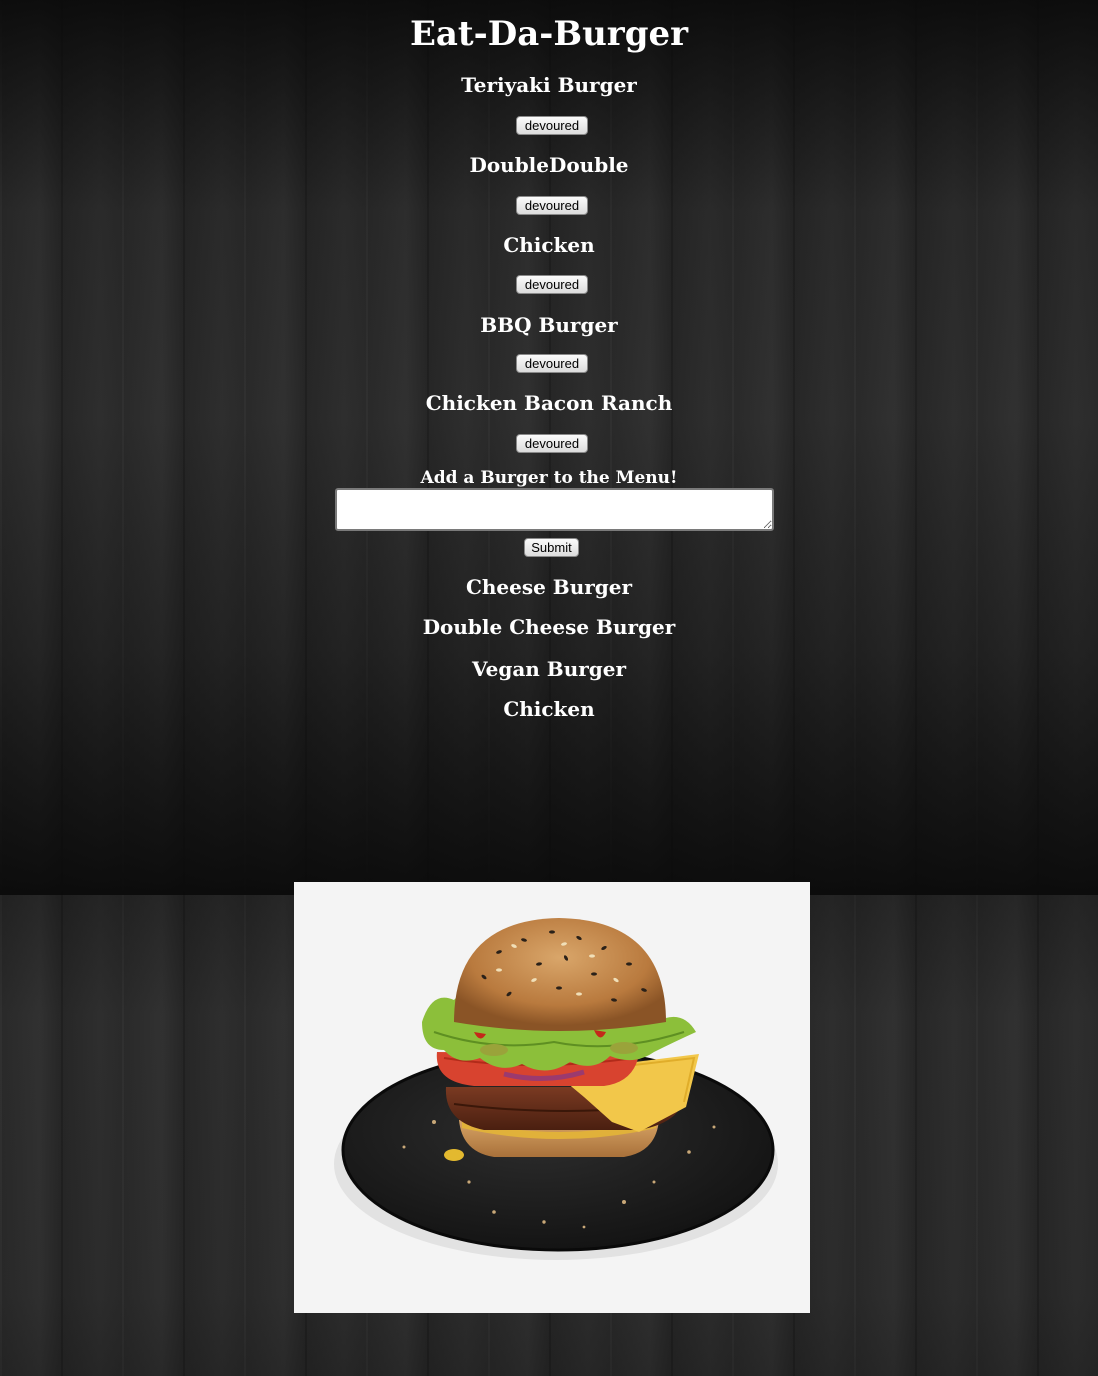 The width and height of the screenshot is (1098, 1376). I want to click on devoured-burger-name: Double Cheese Burger, so click(549, 627).